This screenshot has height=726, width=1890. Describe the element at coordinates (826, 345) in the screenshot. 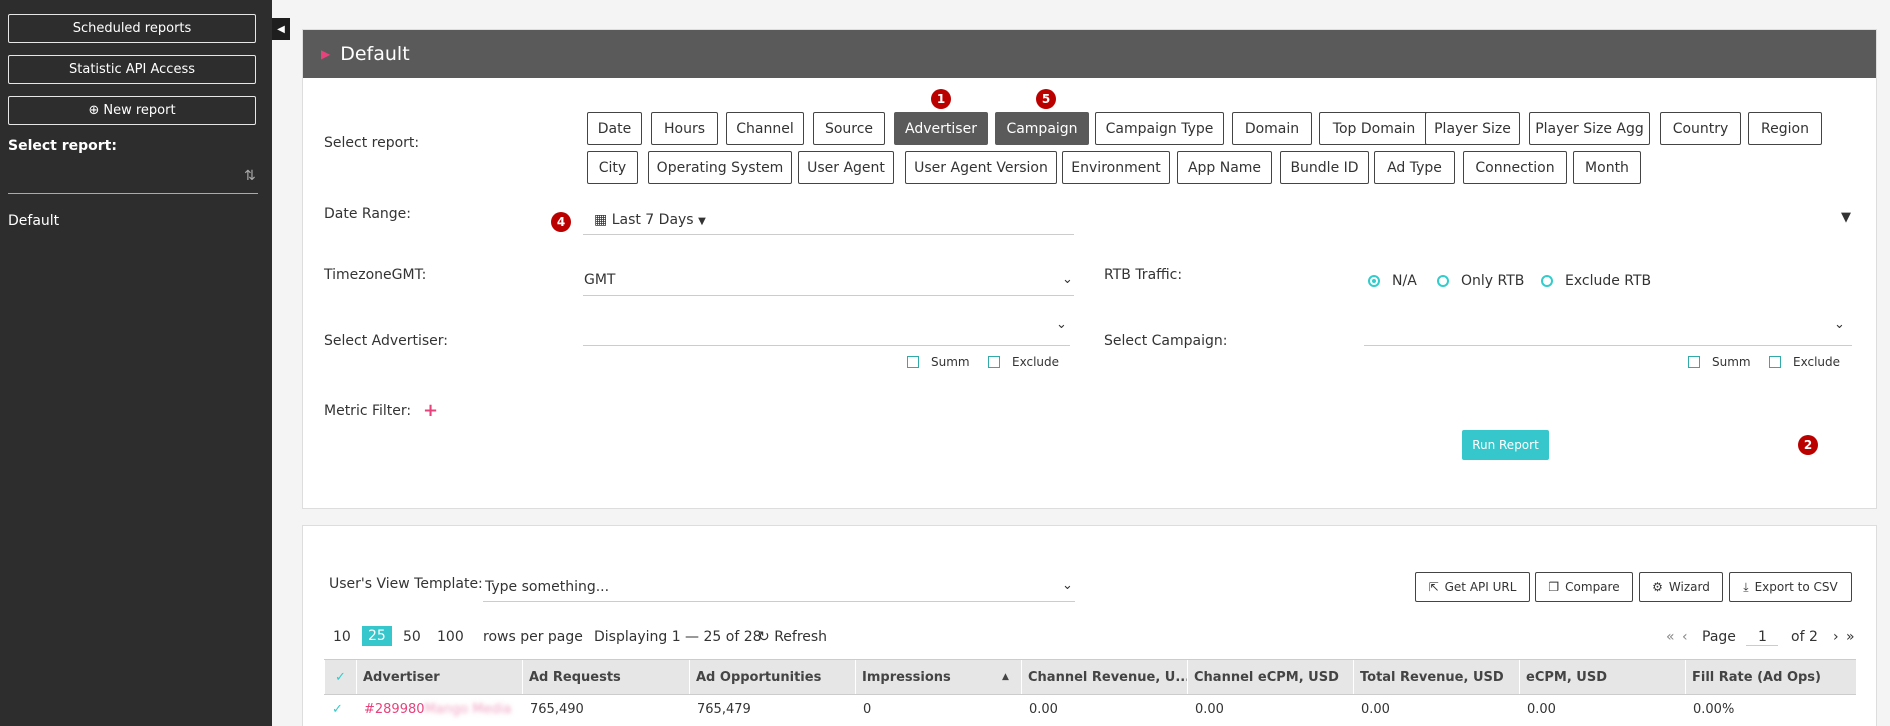

I see `advertiser-underline` at that location.